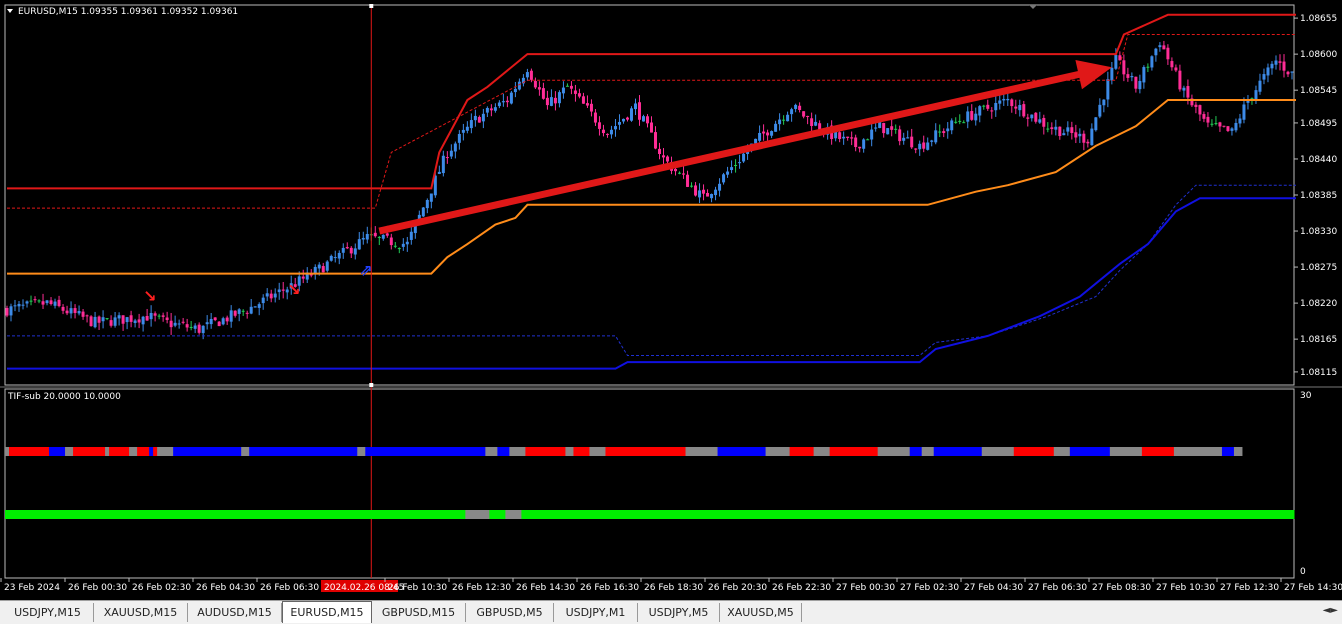  I want to click on chart-tab-usdjpy-m5: USDJPY,M5, so click(679, 612).